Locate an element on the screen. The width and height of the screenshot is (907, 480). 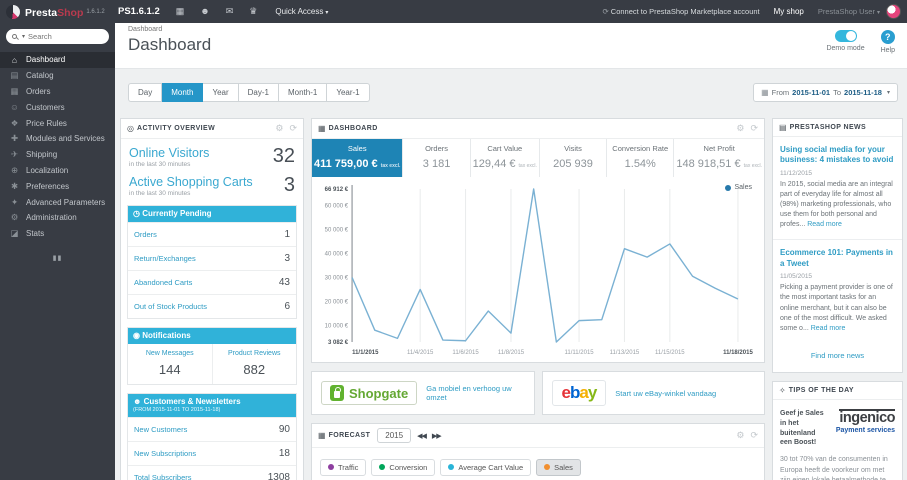
sidebar-item-stats: ◪ Stats is located at coordinates (57, 234).